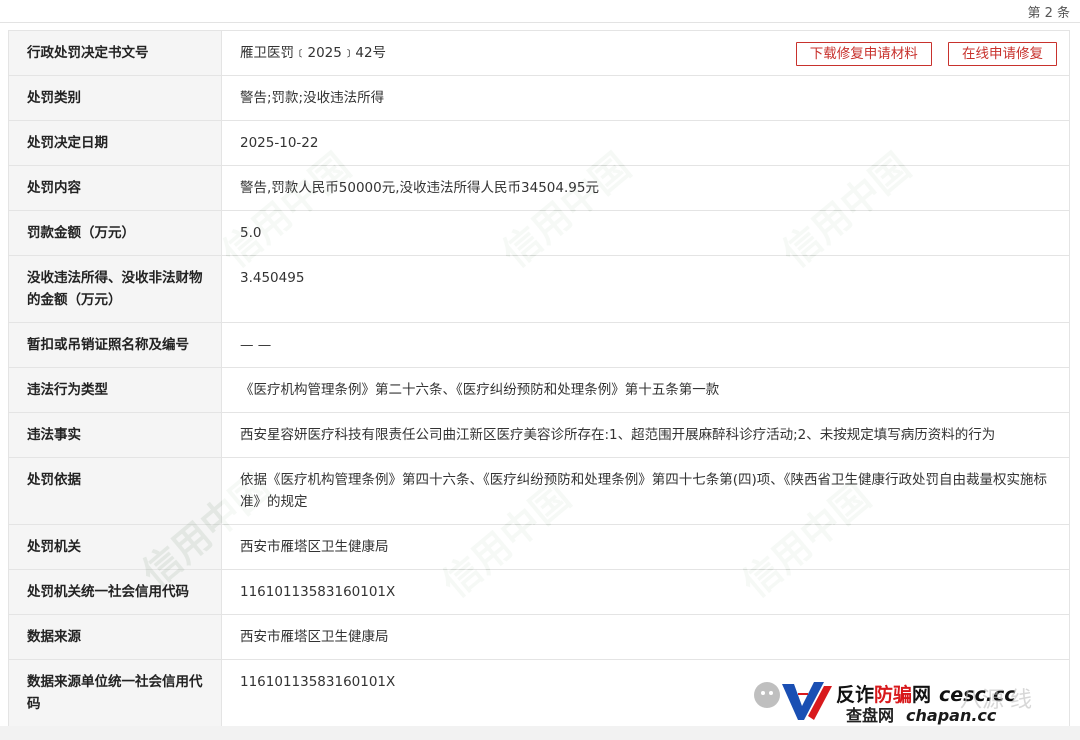  I want to click on table-row: 没收违法所得、没收非法财物的金额（万元） 3.450495, so click(539, 289).